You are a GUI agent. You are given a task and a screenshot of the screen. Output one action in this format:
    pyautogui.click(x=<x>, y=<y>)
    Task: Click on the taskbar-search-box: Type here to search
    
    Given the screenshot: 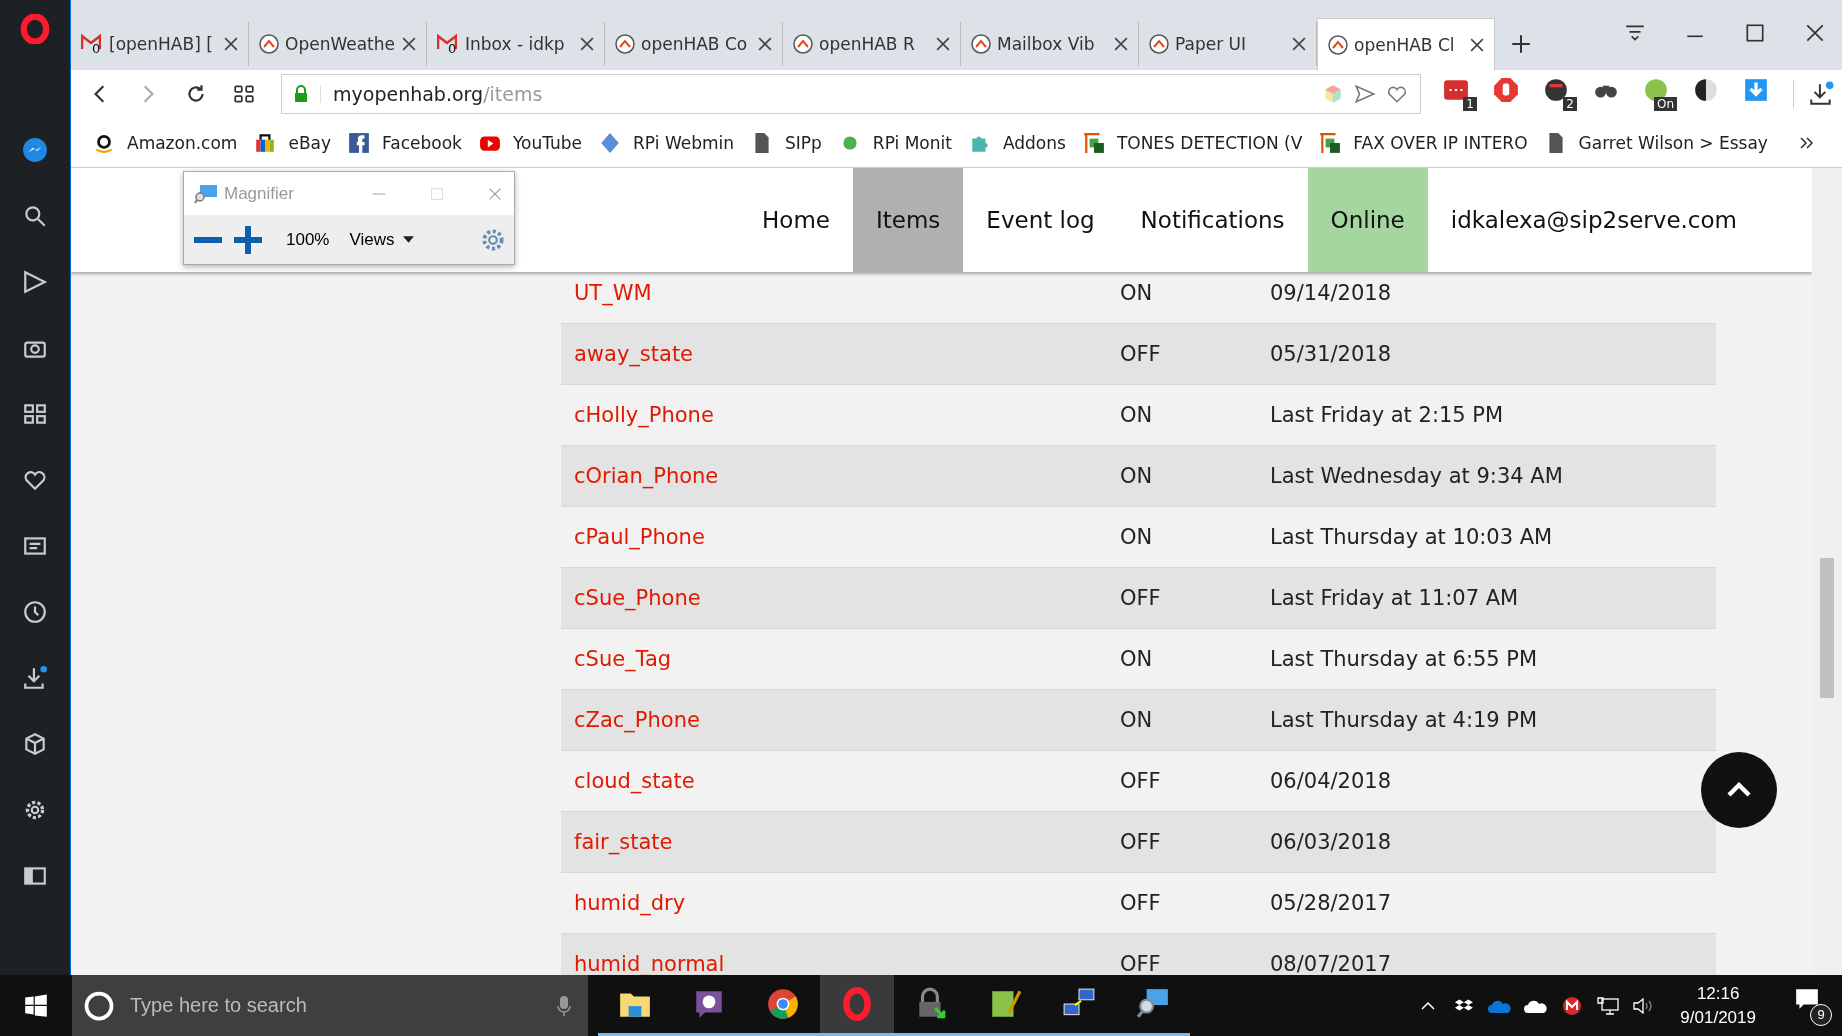 What is the action you would take?
    pyautogui.click(x=330, y=1005)
    